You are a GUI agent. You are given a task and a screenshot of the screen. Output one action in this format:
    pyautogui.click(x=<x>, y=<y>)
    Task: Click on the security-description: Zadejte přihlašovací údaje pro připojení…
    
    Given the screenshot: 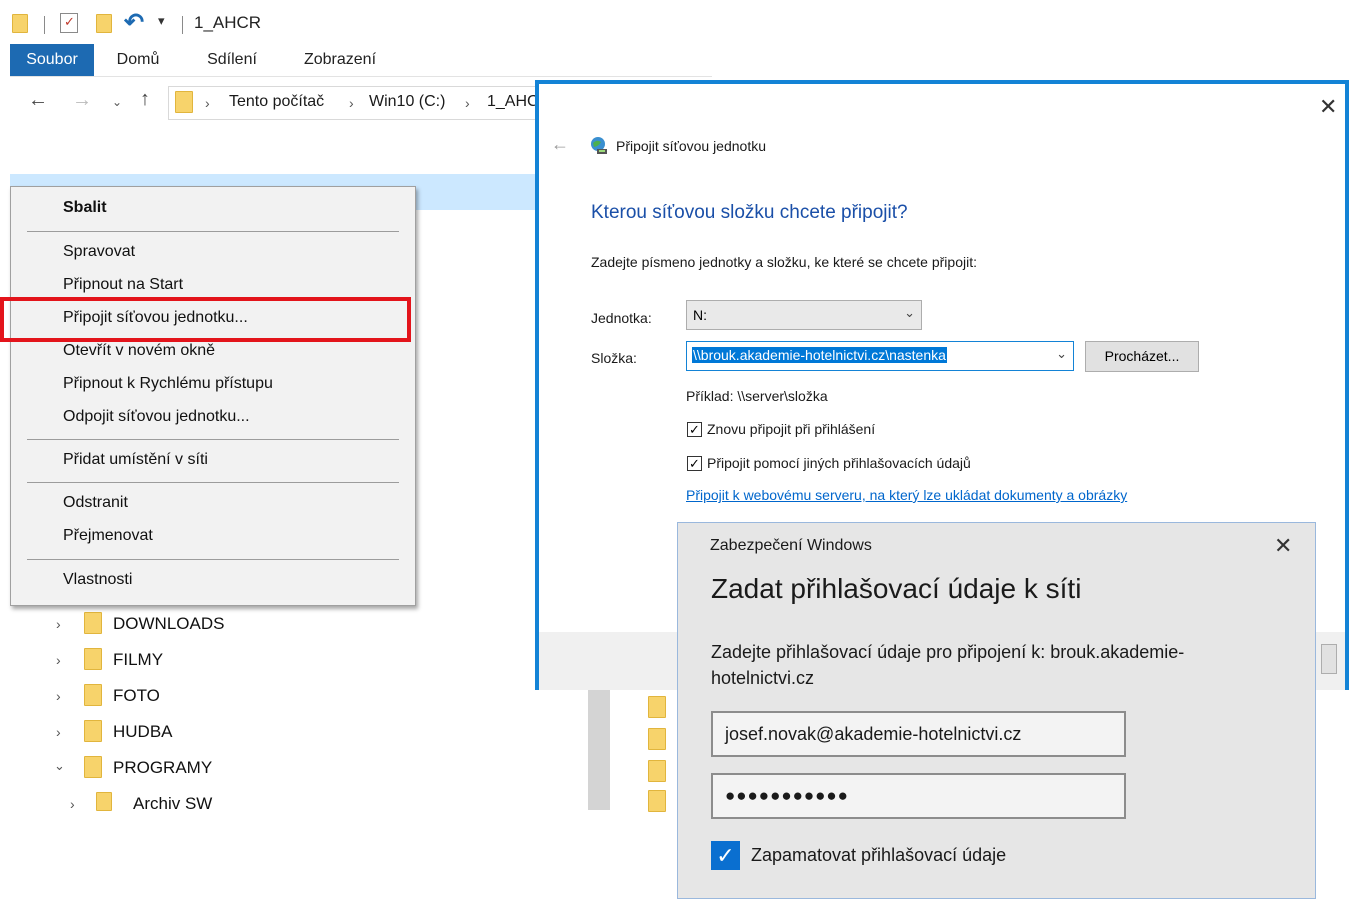 What is the action you would take?
    pyautogui.click(x=948, y=665)
    